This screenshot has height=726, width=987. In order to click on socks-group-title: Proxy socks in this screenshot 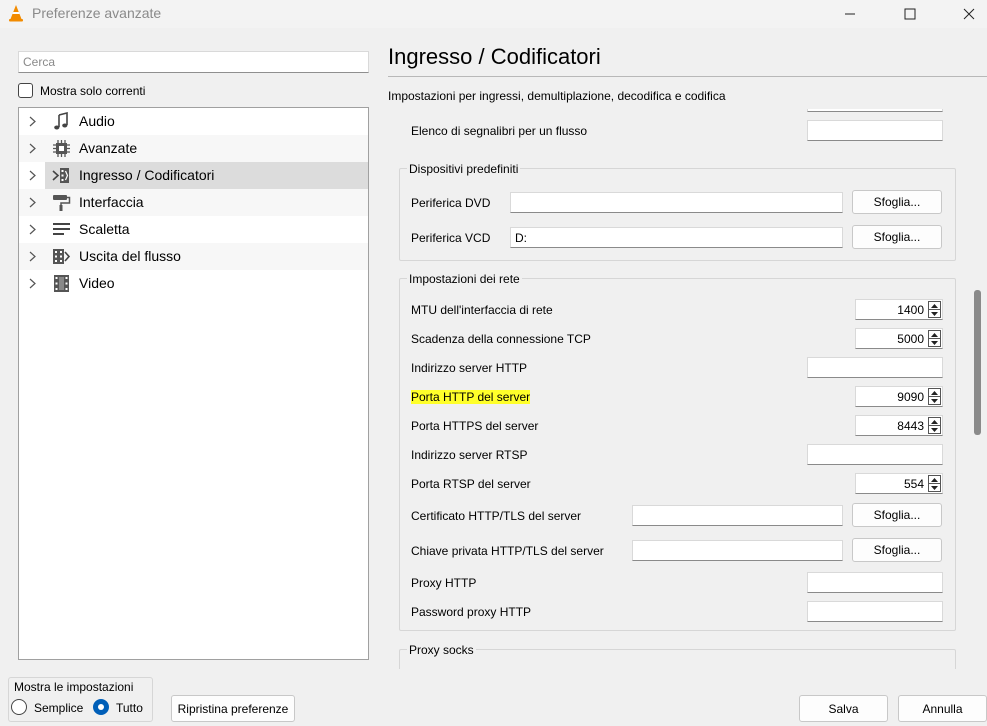, I will do `click(441, 650)`.